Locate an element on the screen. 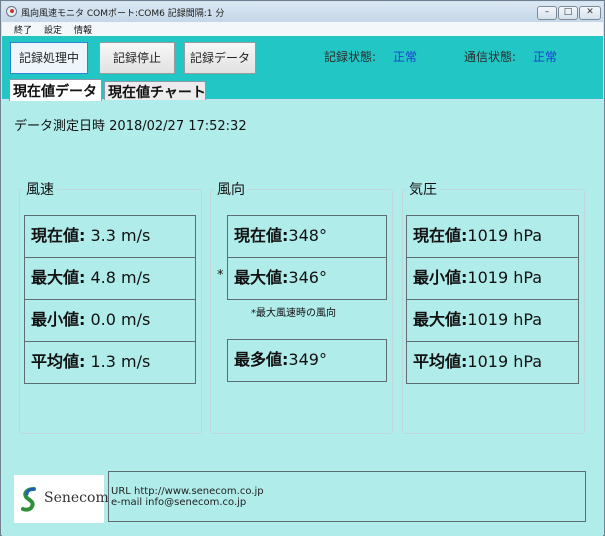 The image size is (605, 536). measurement-datetime: データ測定日時 2018/02/27 17:52:32 is located at coordinates (130, 124).